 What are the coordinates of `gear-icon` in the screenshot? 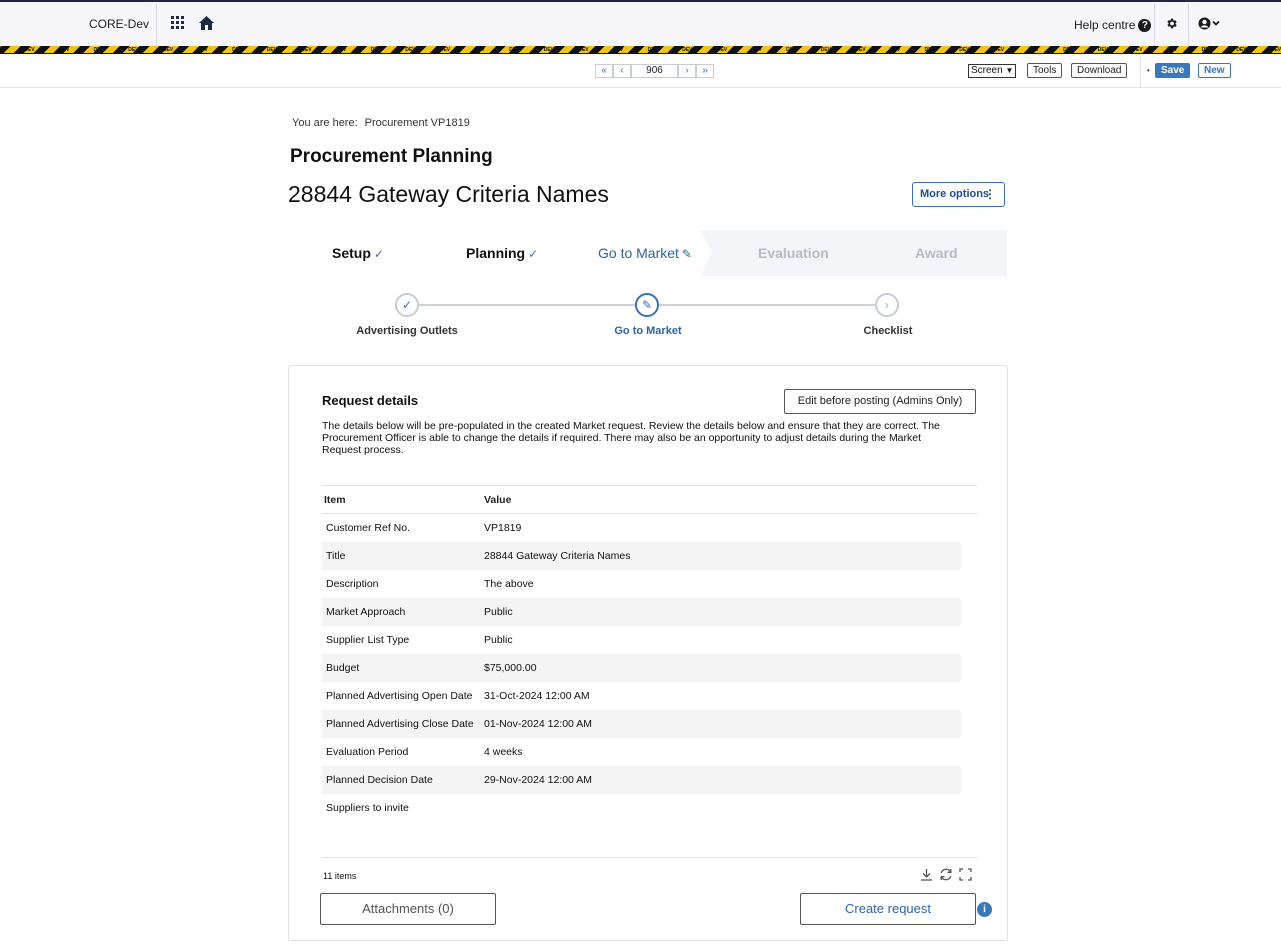 It's located at (1171, 26).